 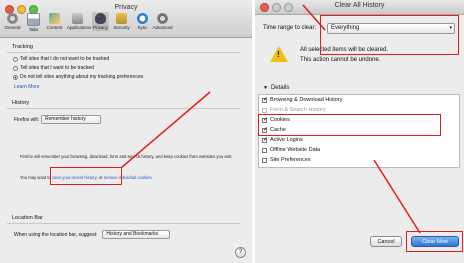 I want to click on content-icon, so click(x=54, y=18).